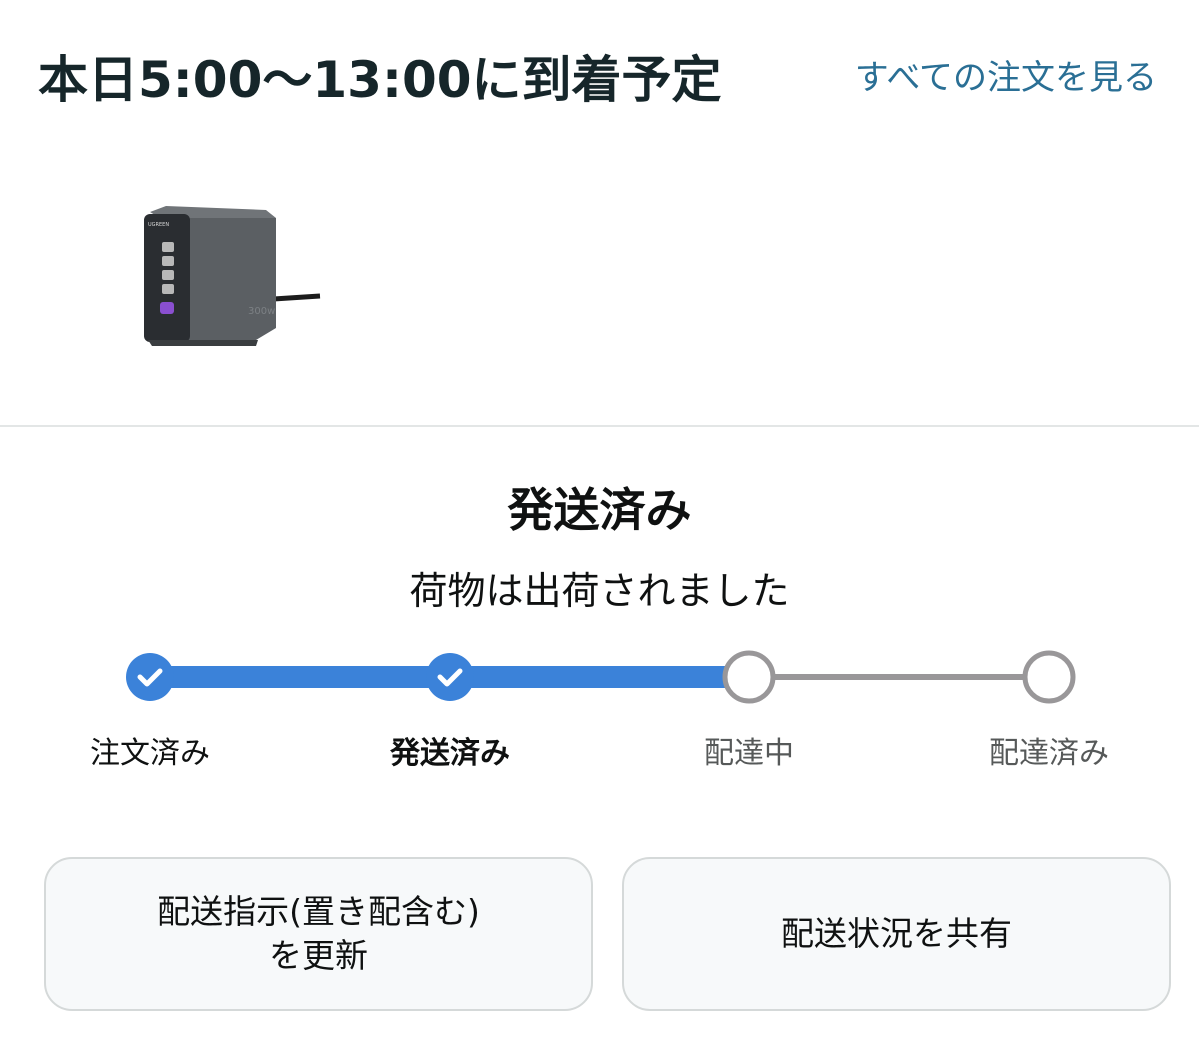 This screenshot has height=1055, width=1199. Describe the element at coordinates (599, 510) in the screenshot. I see `shipment-status-title: 発送済み` at that location.